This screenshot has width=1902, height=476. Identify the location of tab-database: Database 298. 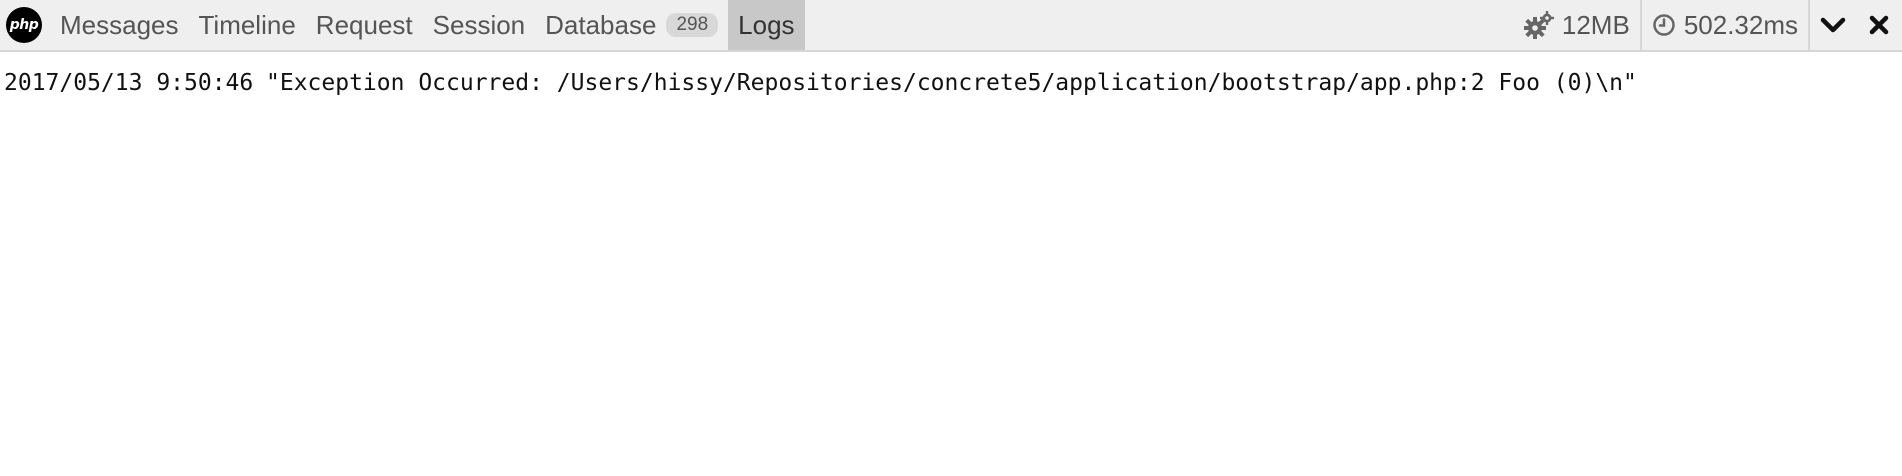
(631, 25).